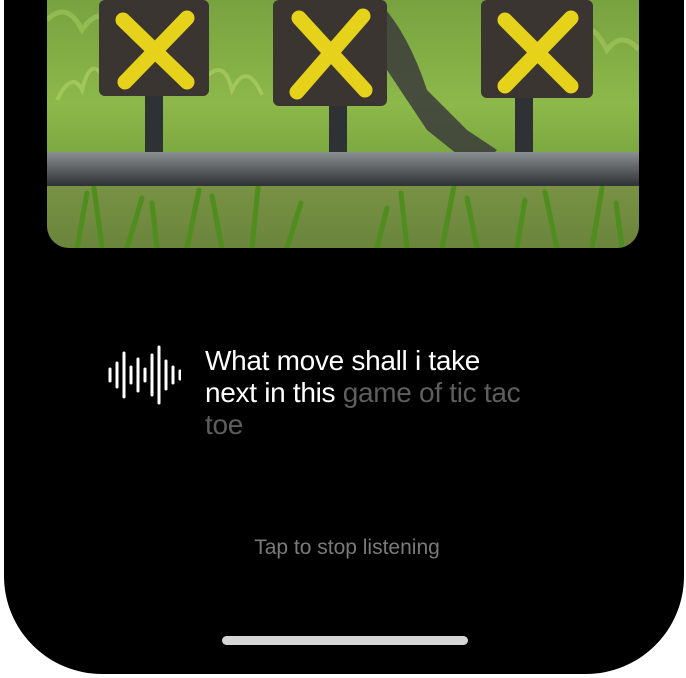 This screenshot has height=678, width=686. I want to click on stop-listening-button: Tap to stop listening, so click(347, 548).